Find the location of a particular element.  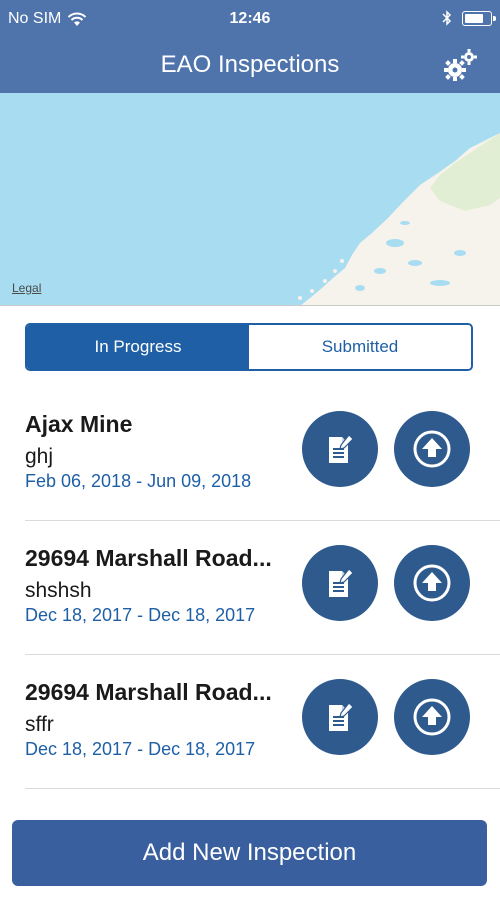

gears-icon is located at coordinates (460, 65).